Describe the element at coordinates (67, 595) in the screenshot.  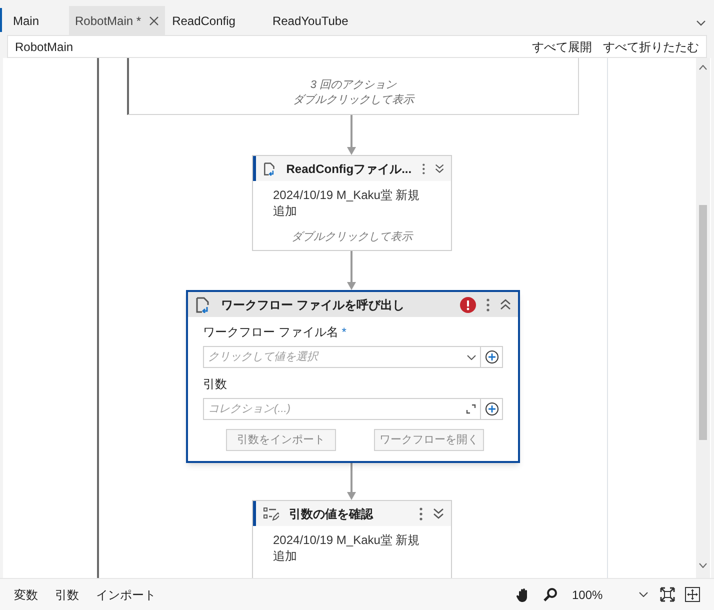
I see `panel-tab: 引数` at that location.